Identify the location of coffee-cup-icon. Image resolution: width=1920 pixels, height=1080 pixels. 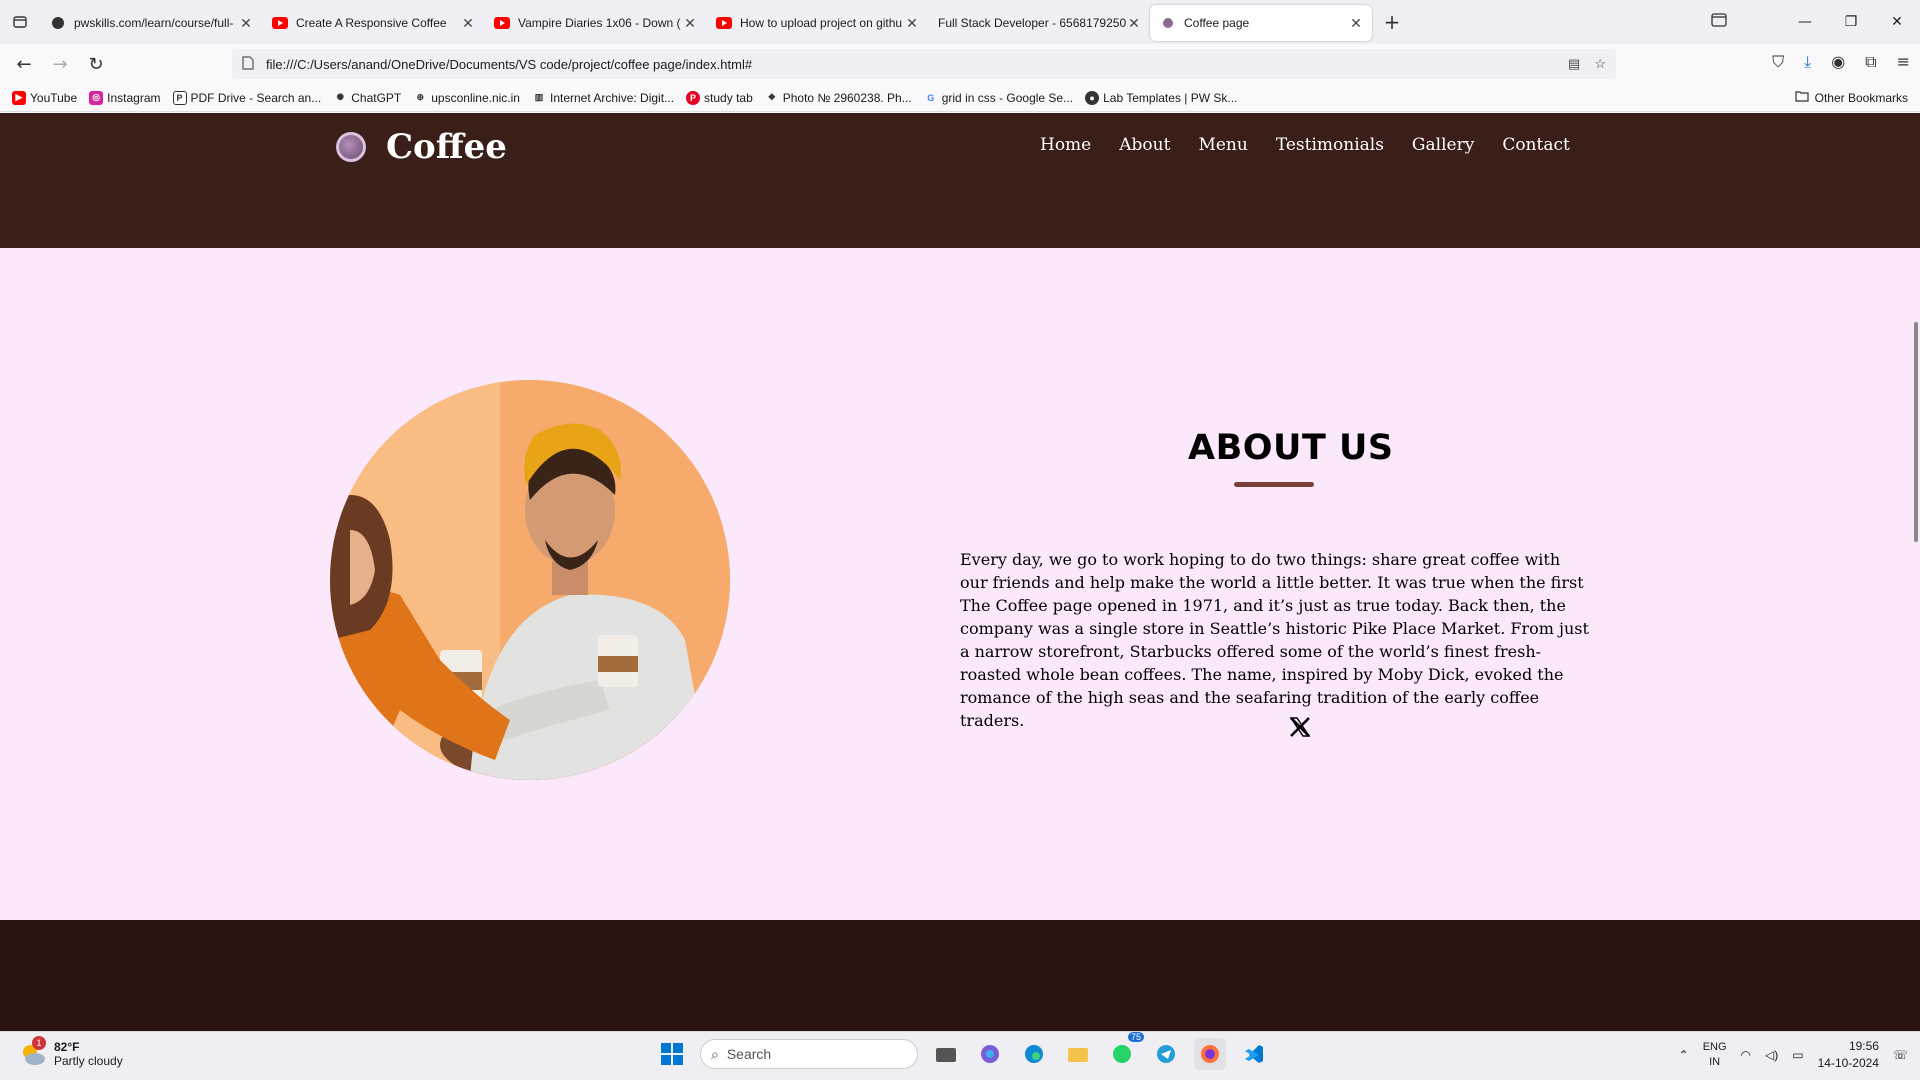
(1168, 23).